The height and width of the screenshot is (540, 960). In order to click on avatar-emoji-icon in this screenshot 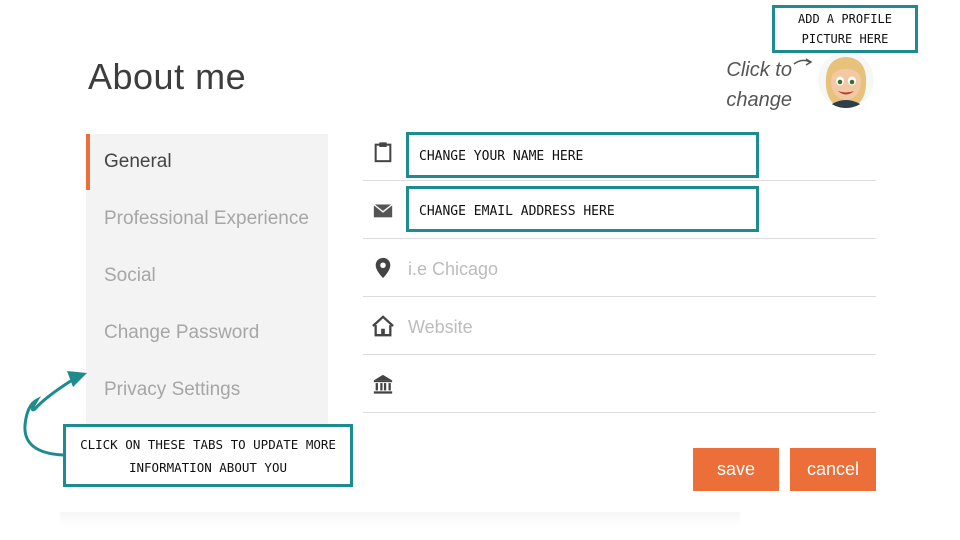, I will do `click(846, 80)`.